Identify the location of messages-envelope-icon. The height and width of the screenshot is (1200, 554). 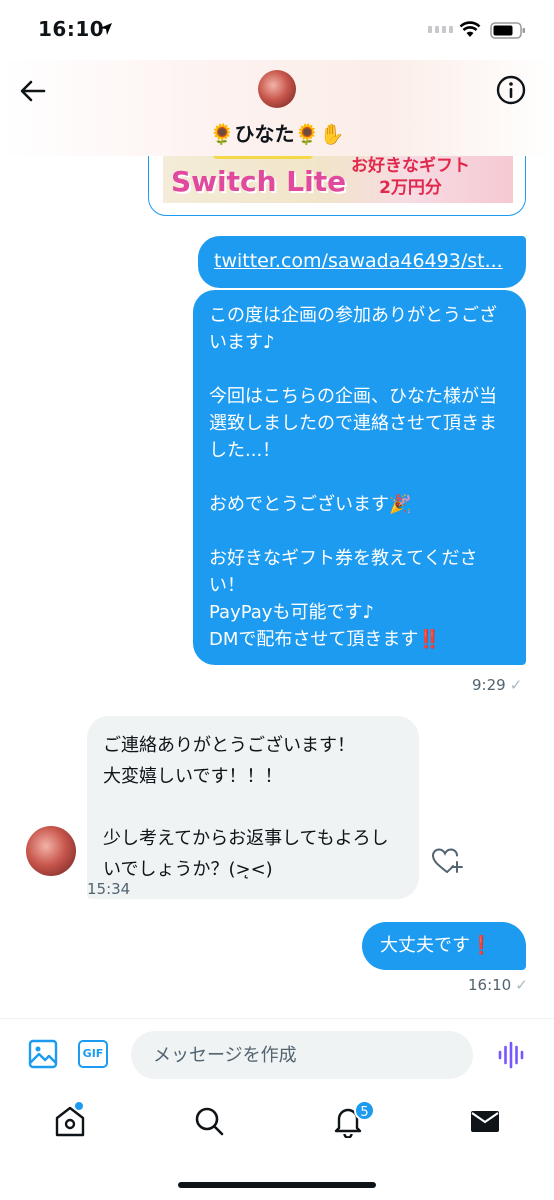
(485, 1121).